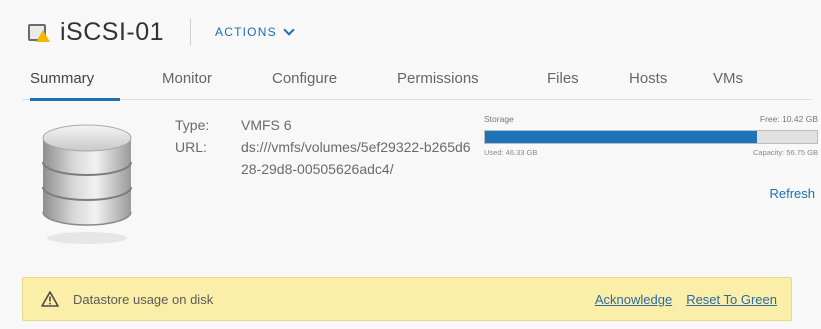 This screenshot has width=821, height=329. Describe the element at coordinates (651, 152) in the screenshot. I see `storage-footer: Used: 46.33 GB Capacity: 56.75 GB` at that location.